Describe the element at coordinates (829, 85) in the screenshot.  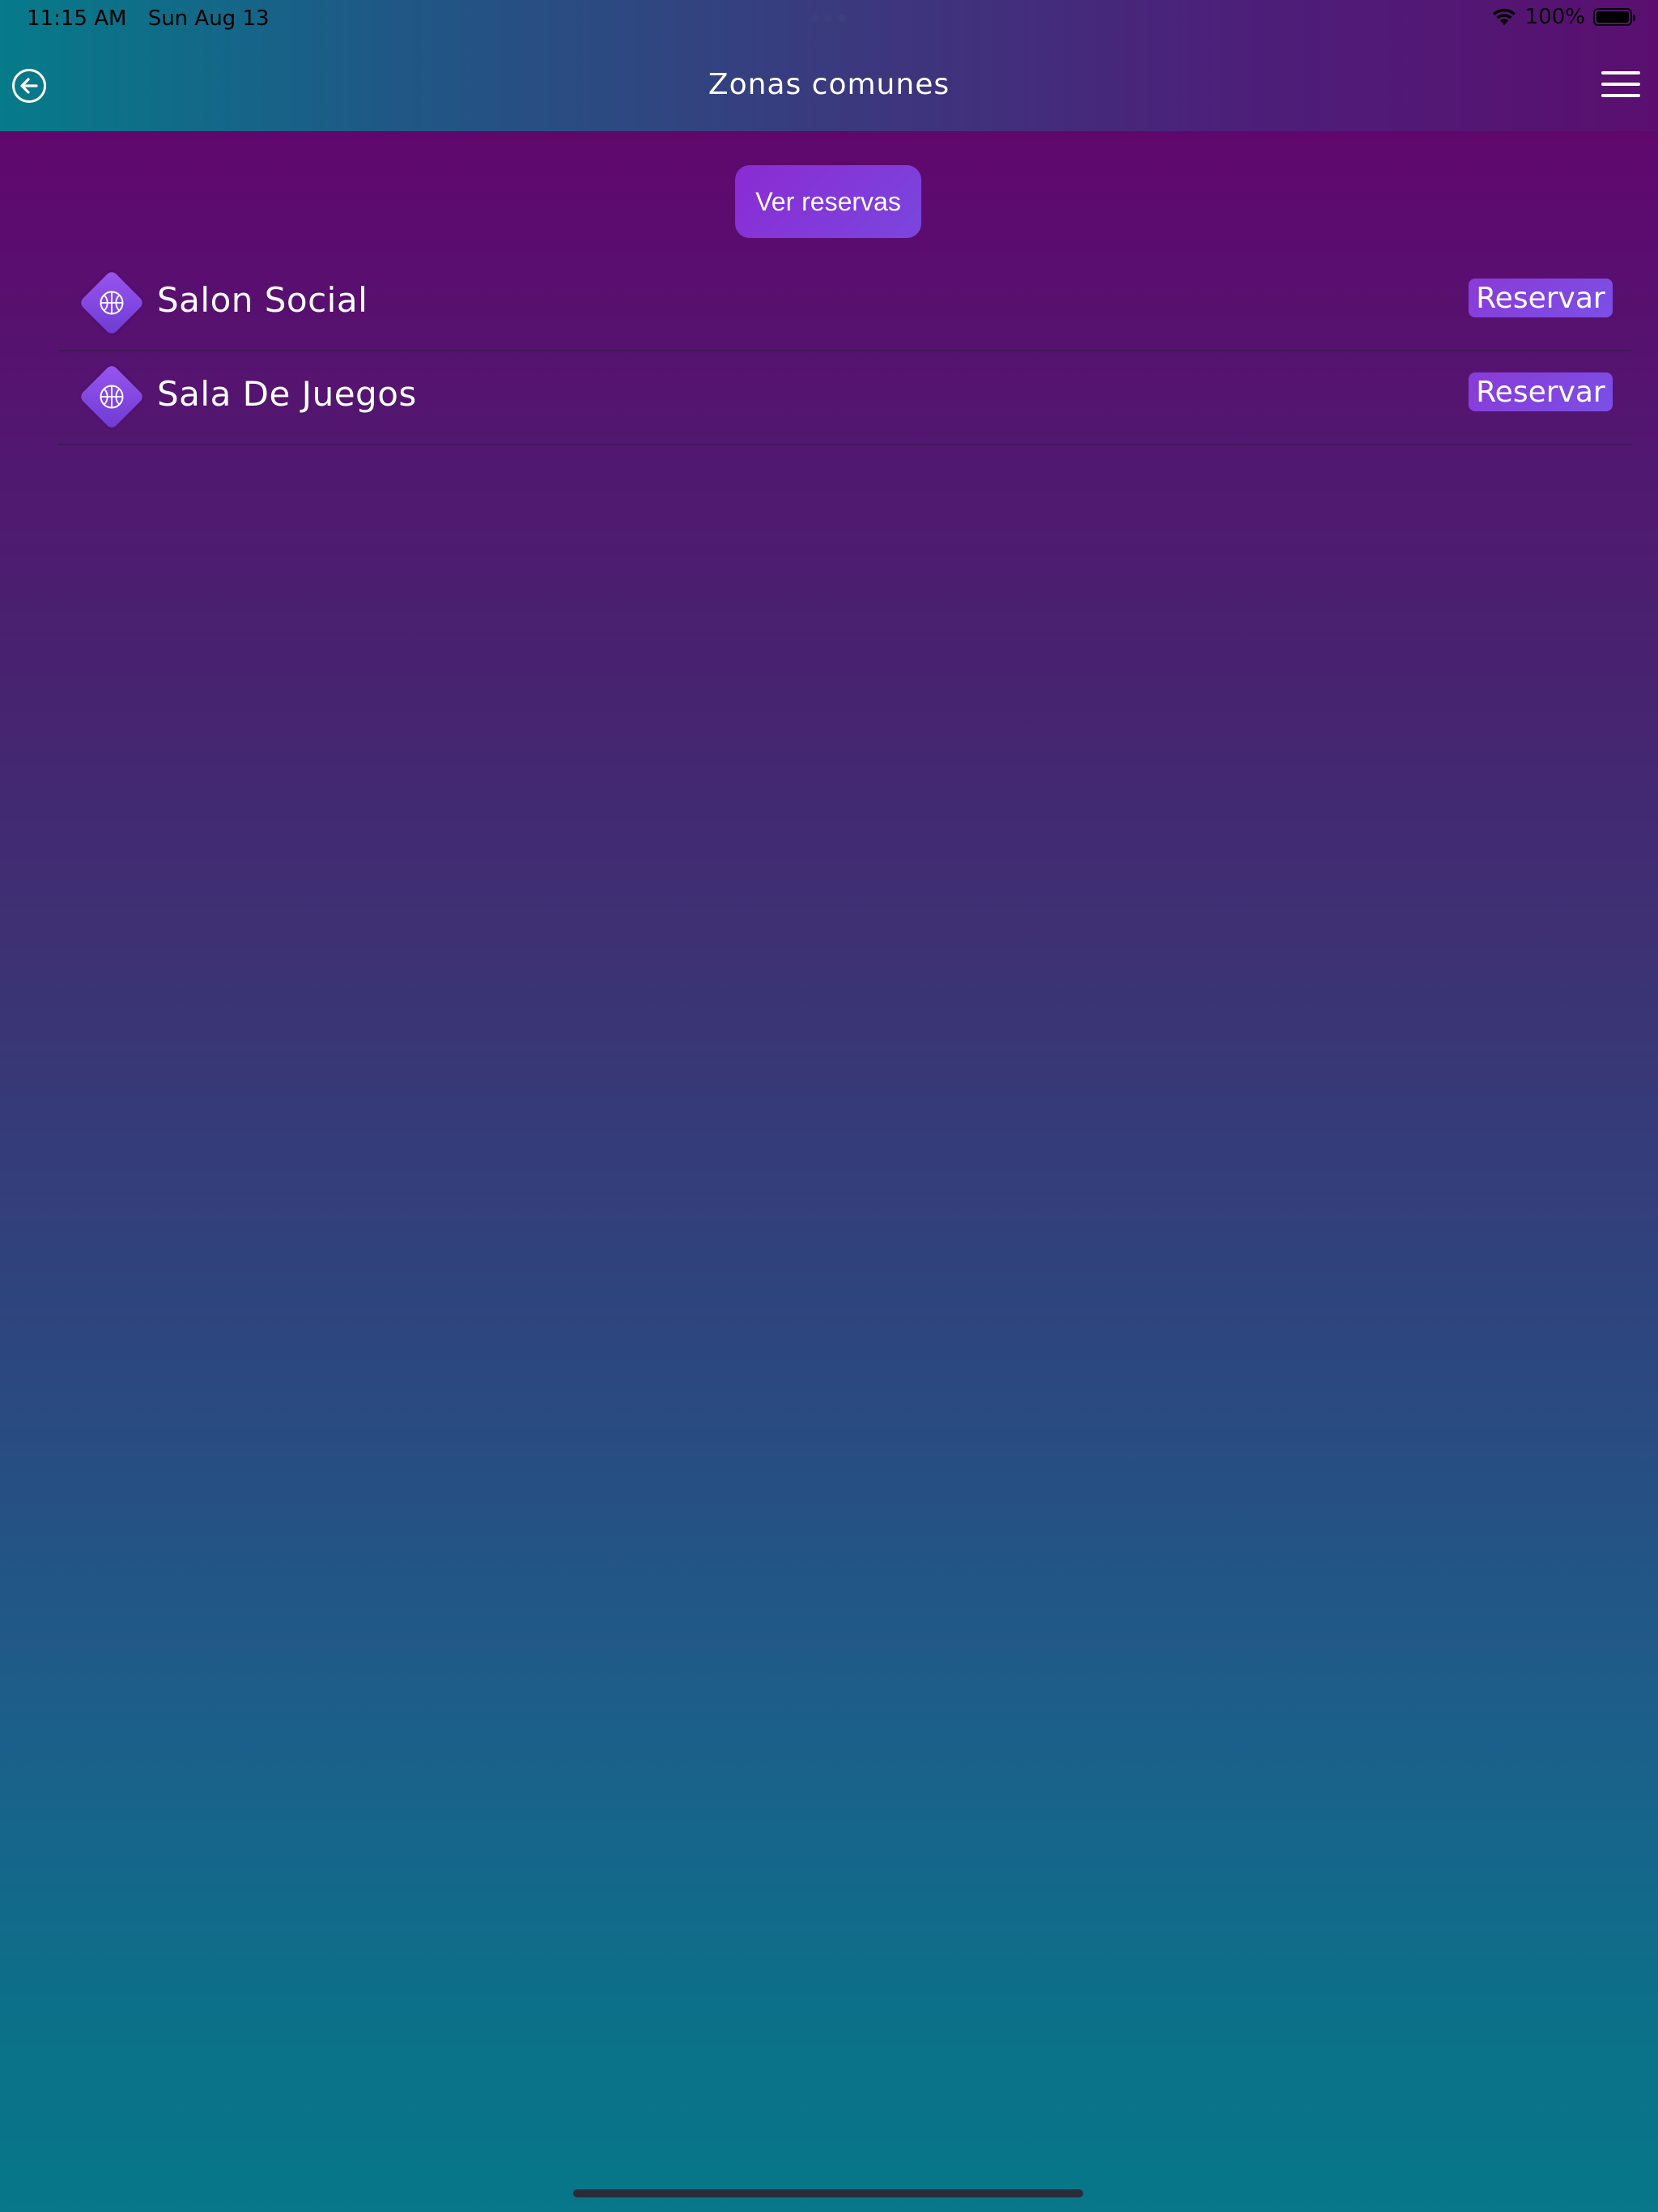
I see `page-title: Zonas comunes` at that location.